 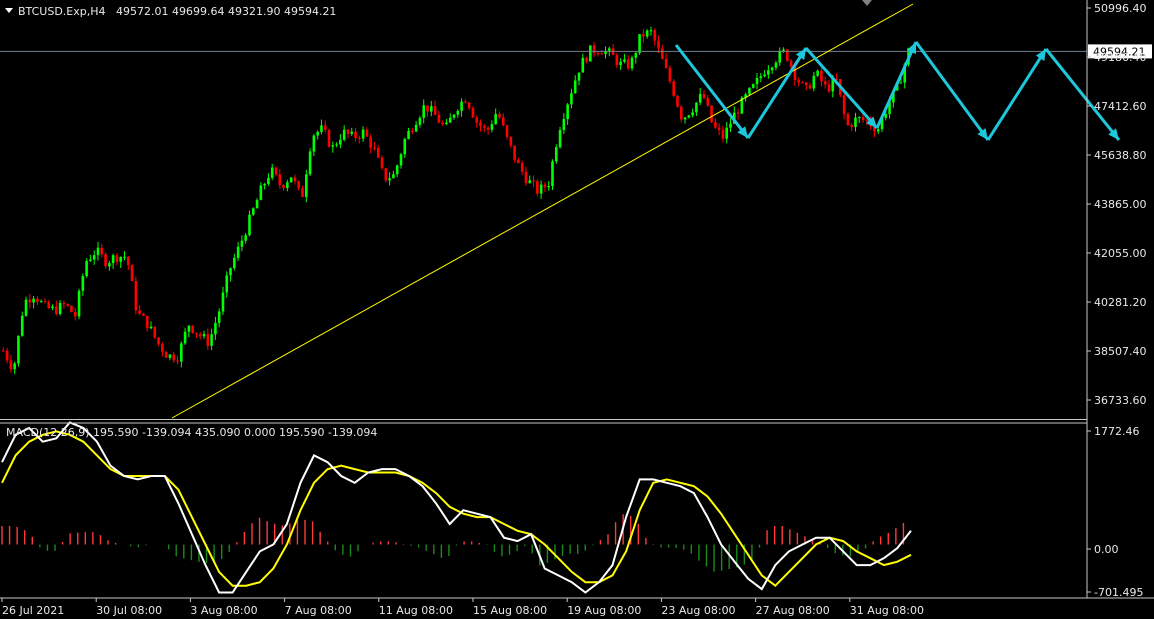 What do you see at coordinates (1120, 57) in the screenshot?
I see `price-tick-label: 49186.40` at bounding box center [1120, 57].